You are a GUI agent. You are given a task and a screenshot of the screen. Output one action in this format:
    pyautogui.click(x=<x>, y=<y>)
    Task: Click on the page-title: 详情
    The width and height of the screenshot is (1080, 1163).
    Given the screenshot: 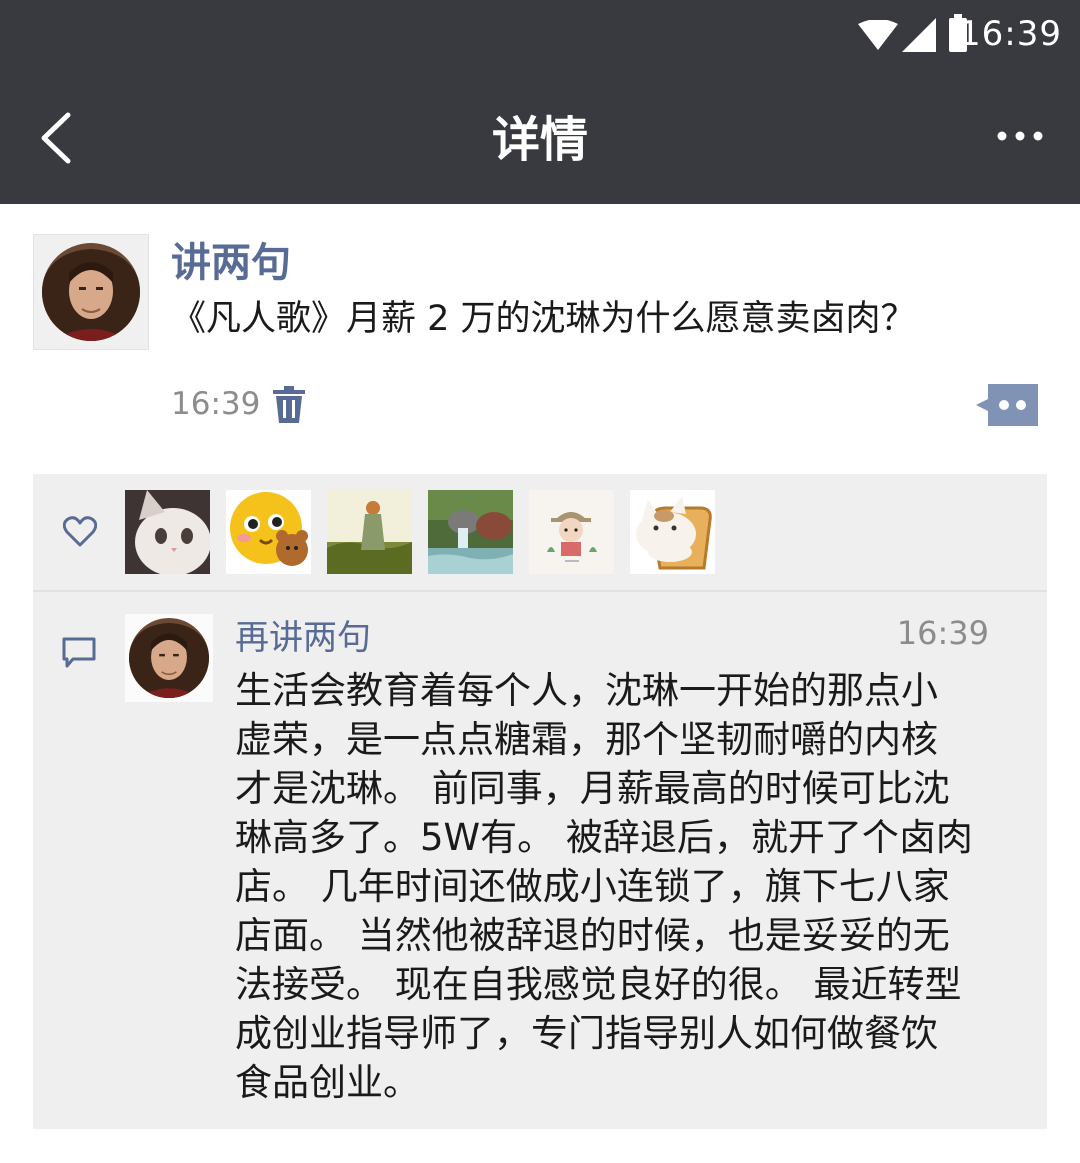 What is the action you would take?
    pyautogui.click(x=539, y=140)
    